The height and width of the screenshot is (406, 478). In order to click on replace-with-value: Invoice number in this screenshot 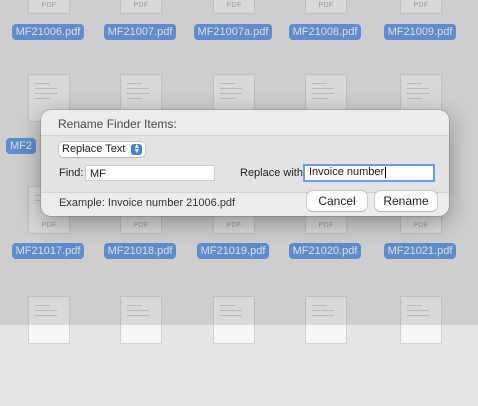, I will do `click(347, 172)`.